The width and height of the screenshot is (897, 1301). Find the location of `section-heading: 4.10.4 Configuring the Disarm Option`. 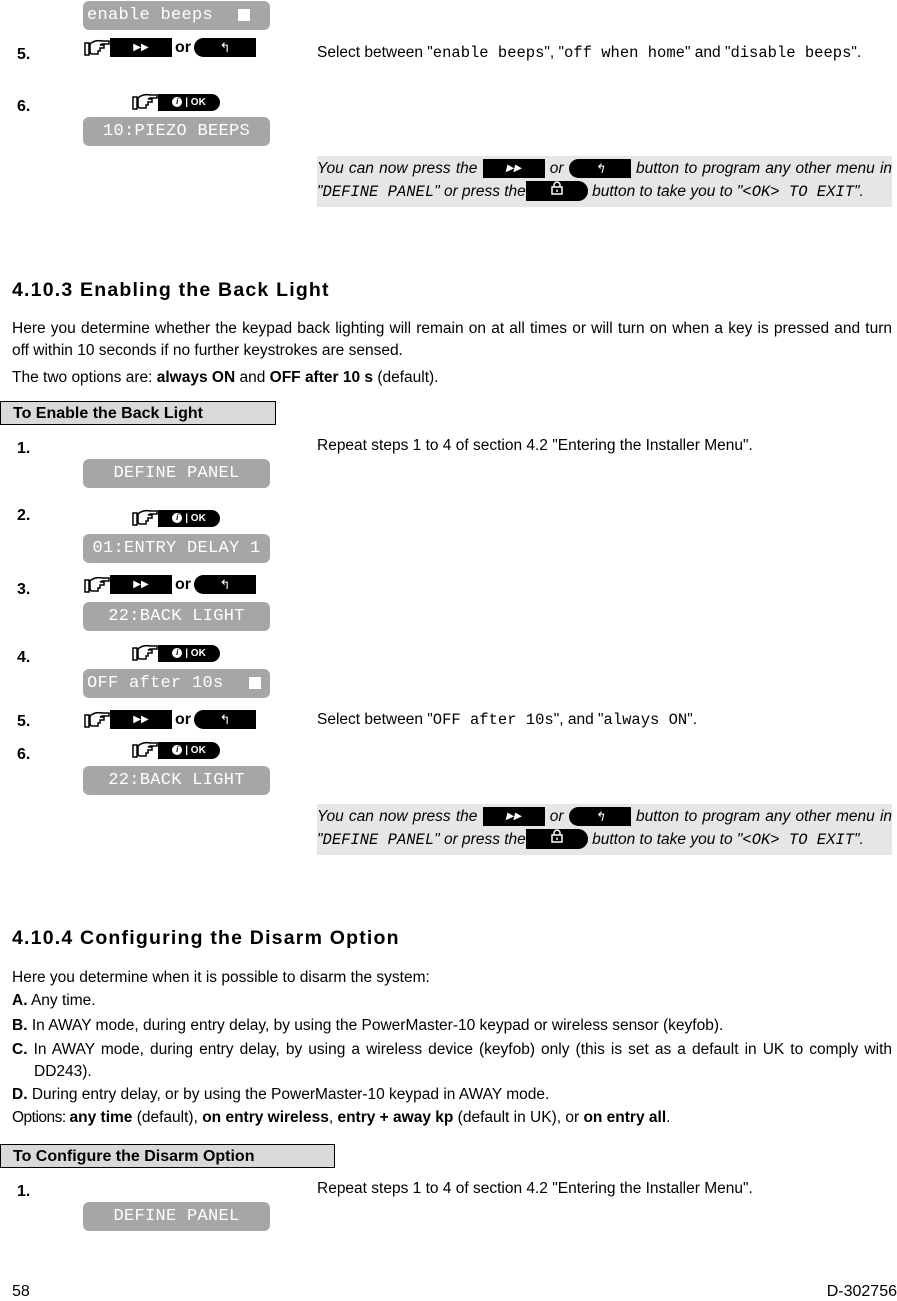

section-heading: 4.10.4 Configuring the Disarm Option is located at coordinates (206, 938).